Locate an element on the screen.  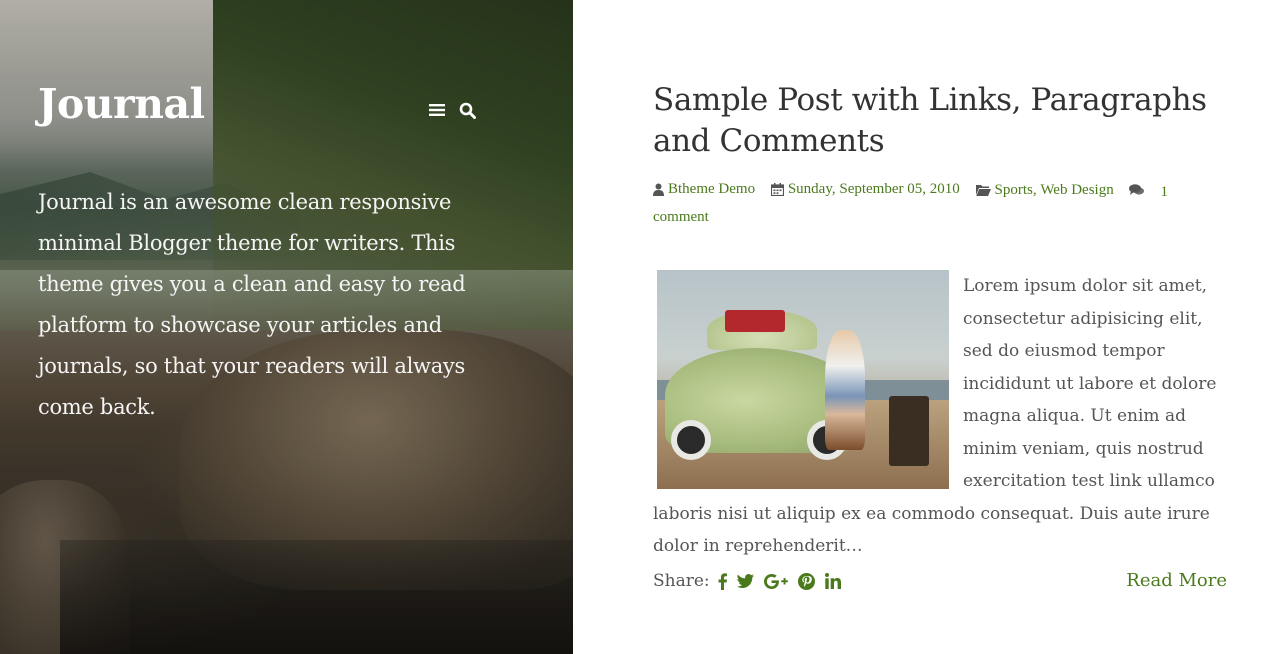
label-link: Sports is located at coordinates (1014, 190).